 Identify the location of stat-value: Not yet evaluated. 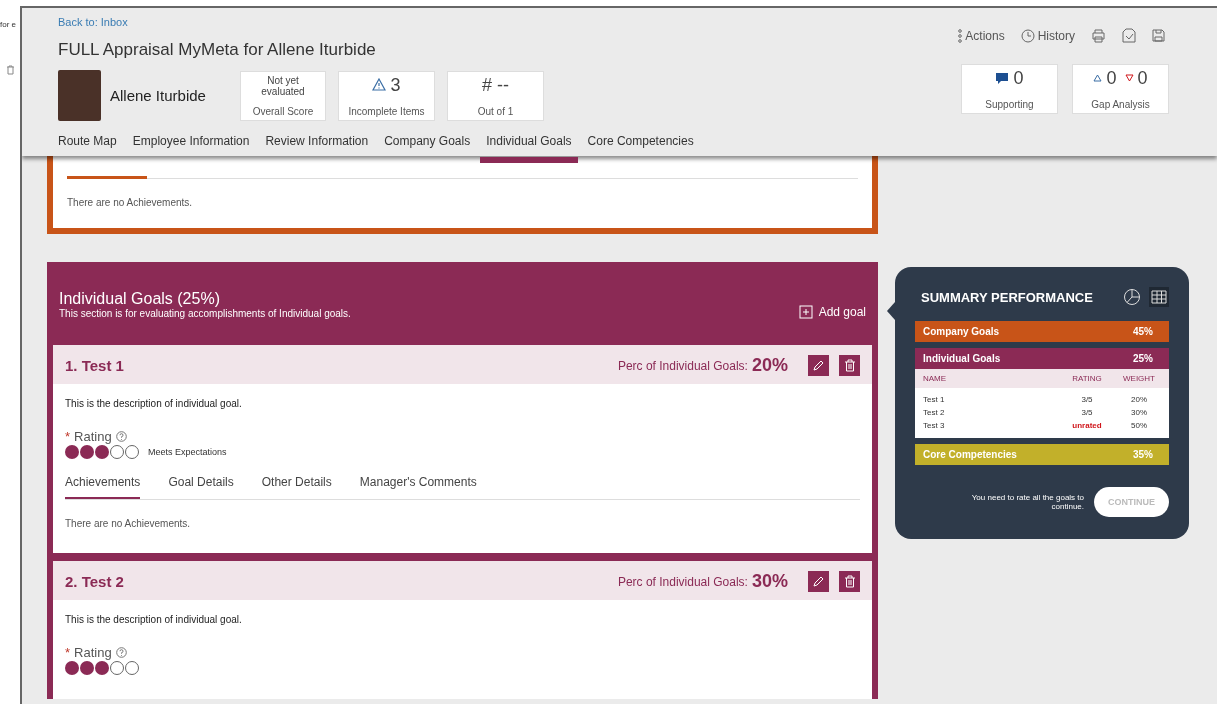
(283, 85).